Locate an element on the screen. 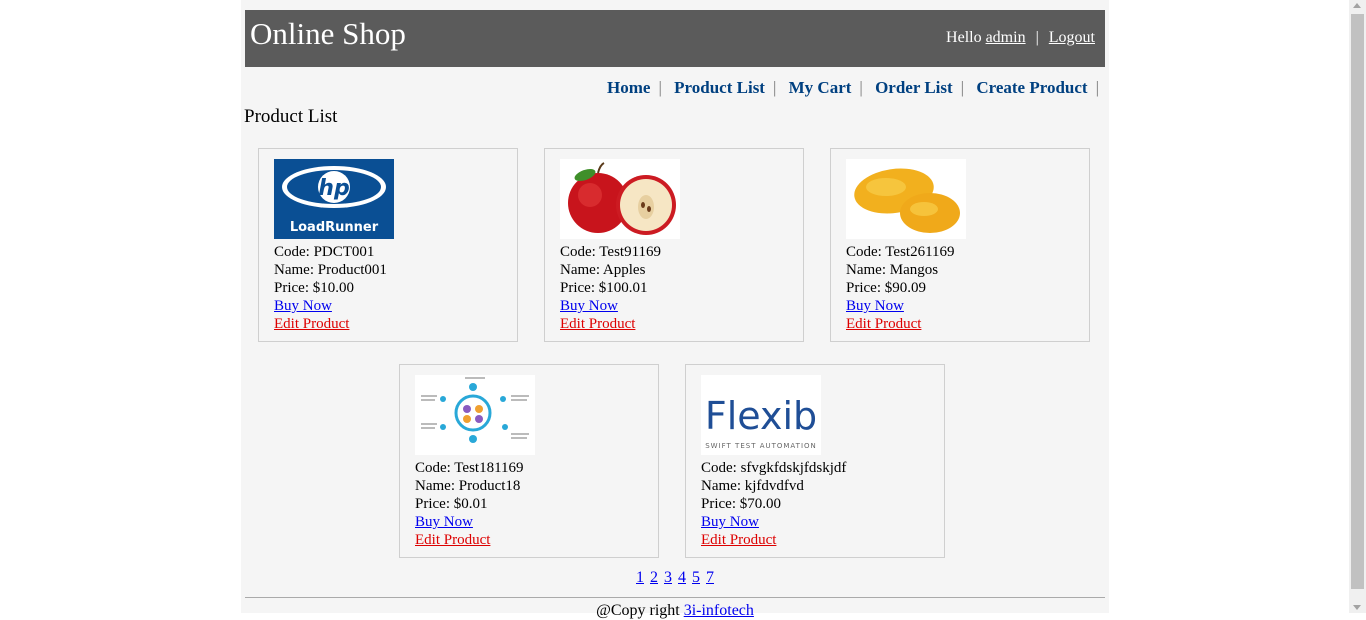 This screenshot has width=1366, height=620. product-price: Price: $70.00 is located at coordinates (741, 504).